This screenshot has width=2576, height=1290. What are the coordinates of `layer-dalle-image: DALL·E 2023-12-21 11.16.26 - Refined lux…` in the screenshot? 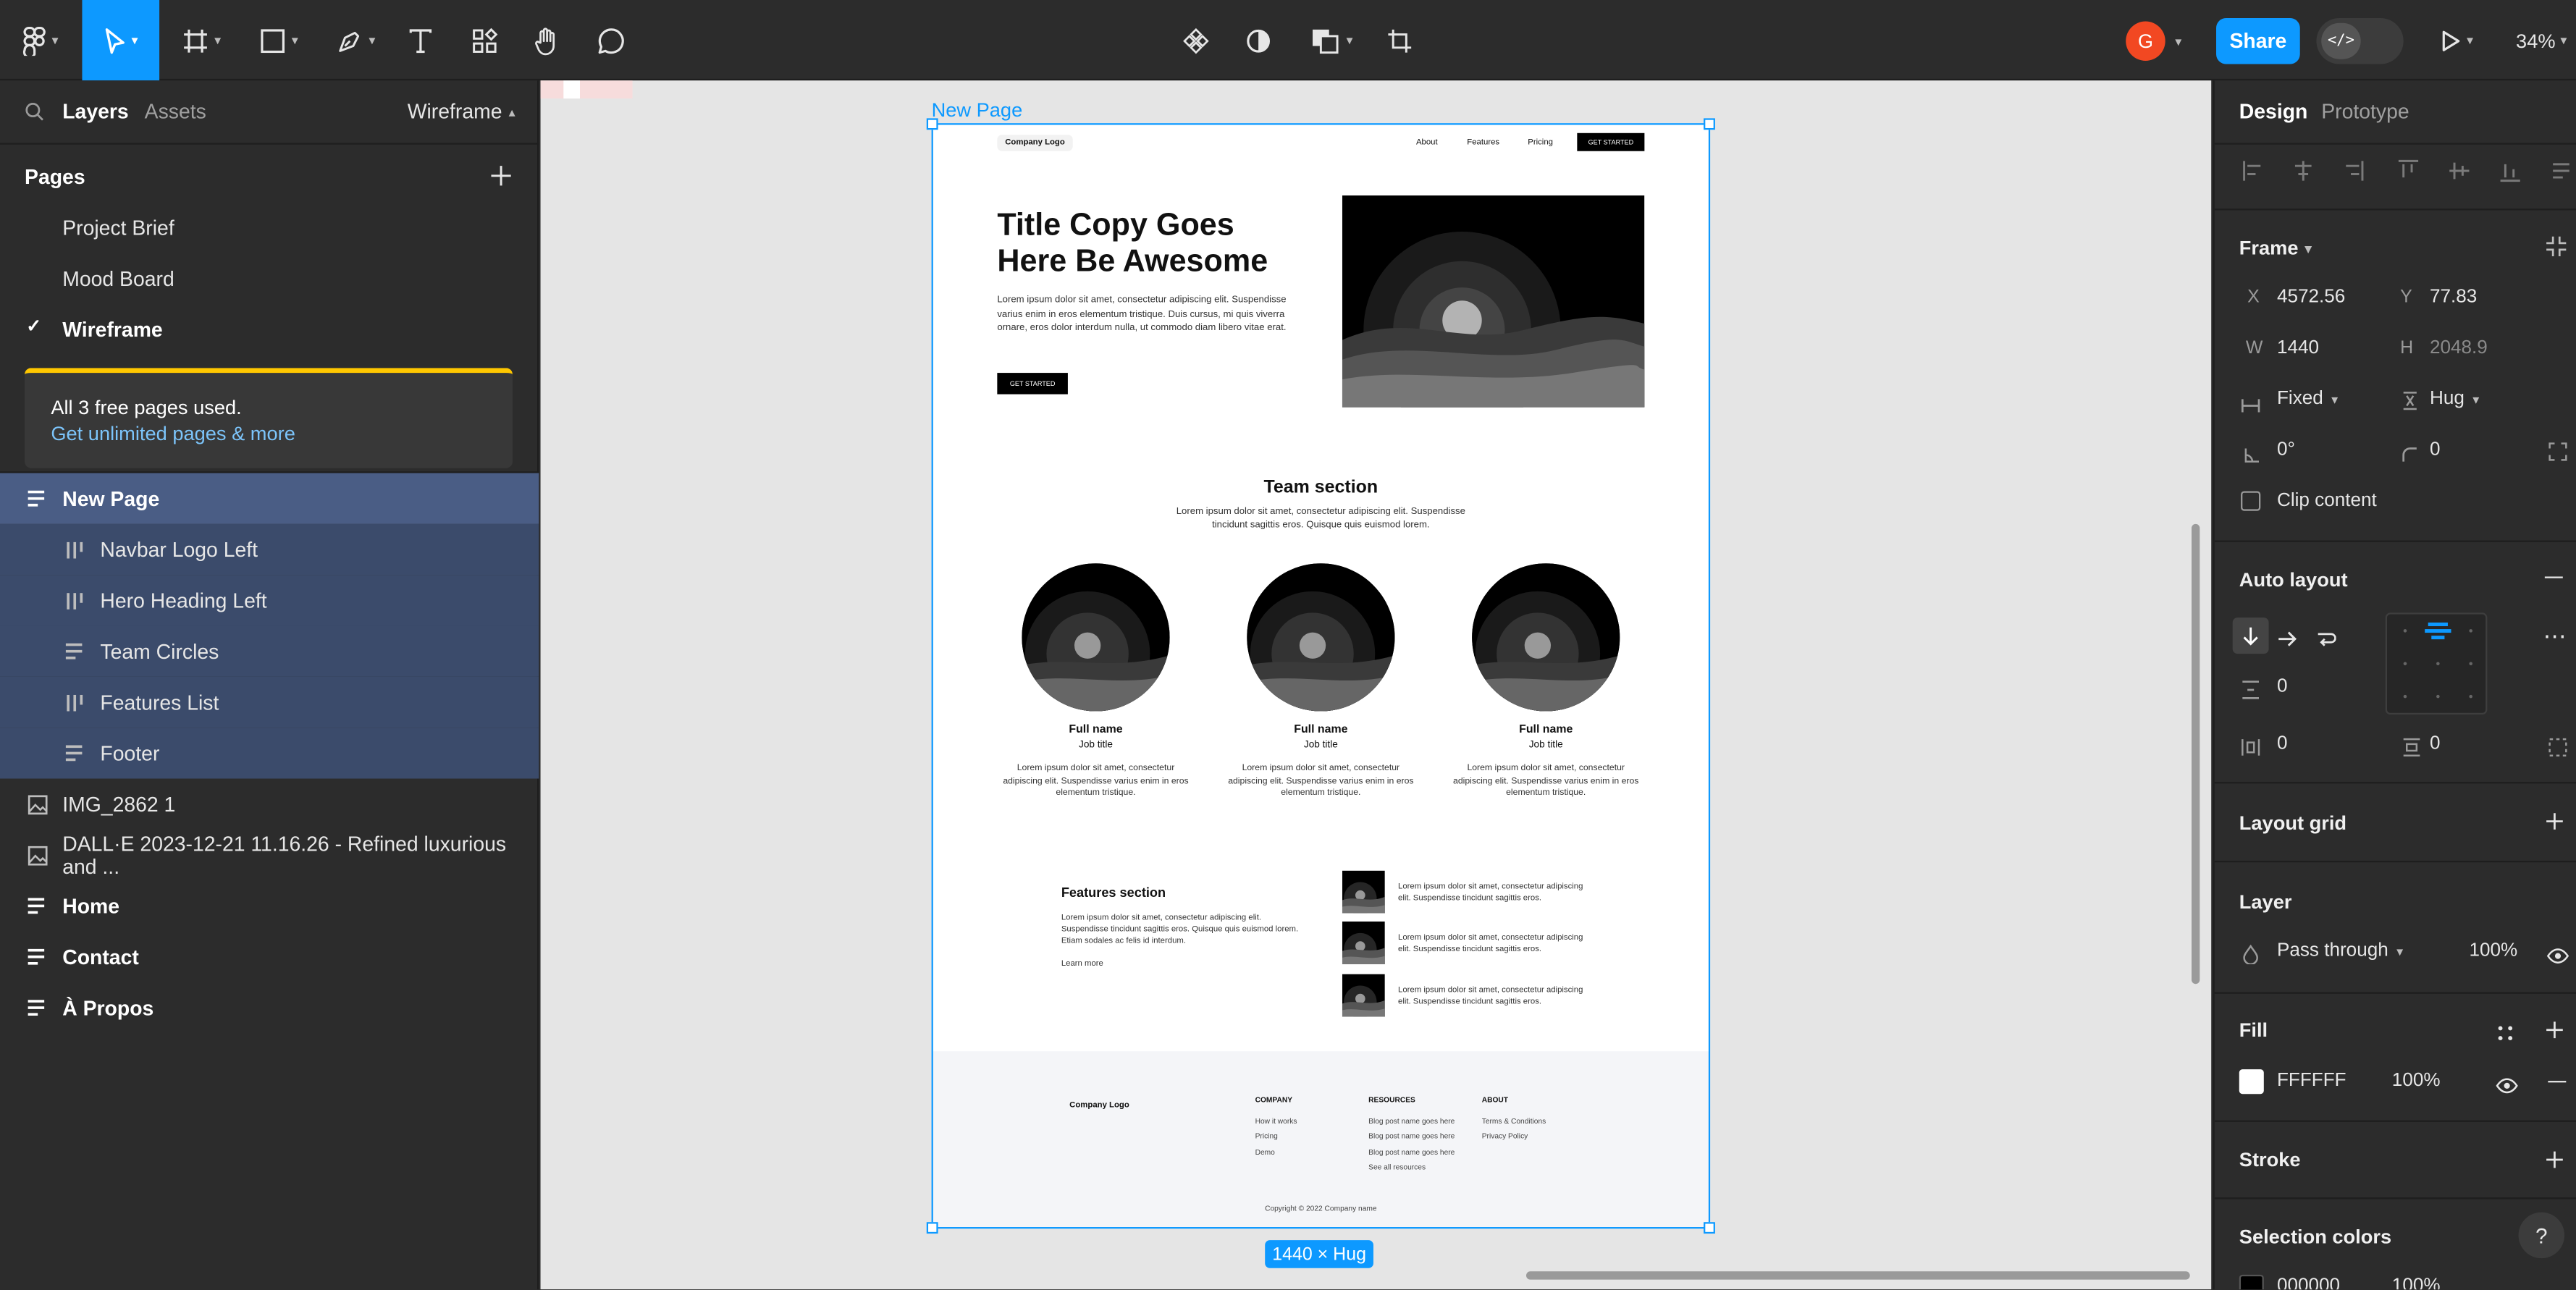 It's located at (269, 855).